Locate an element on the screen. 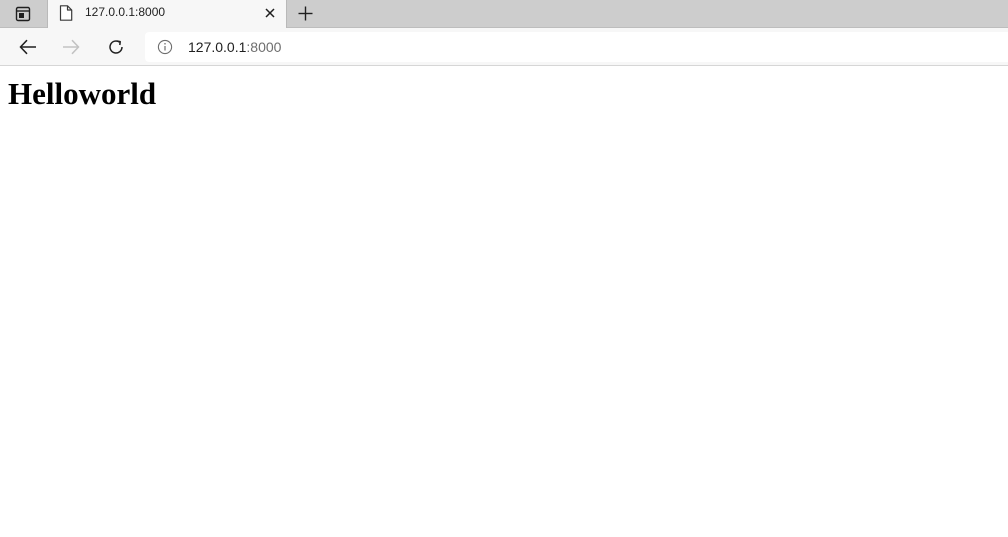 Image resolution: width=1008 pixels, height=537 pixels. plus-icon is located at coordinates (305, 13).